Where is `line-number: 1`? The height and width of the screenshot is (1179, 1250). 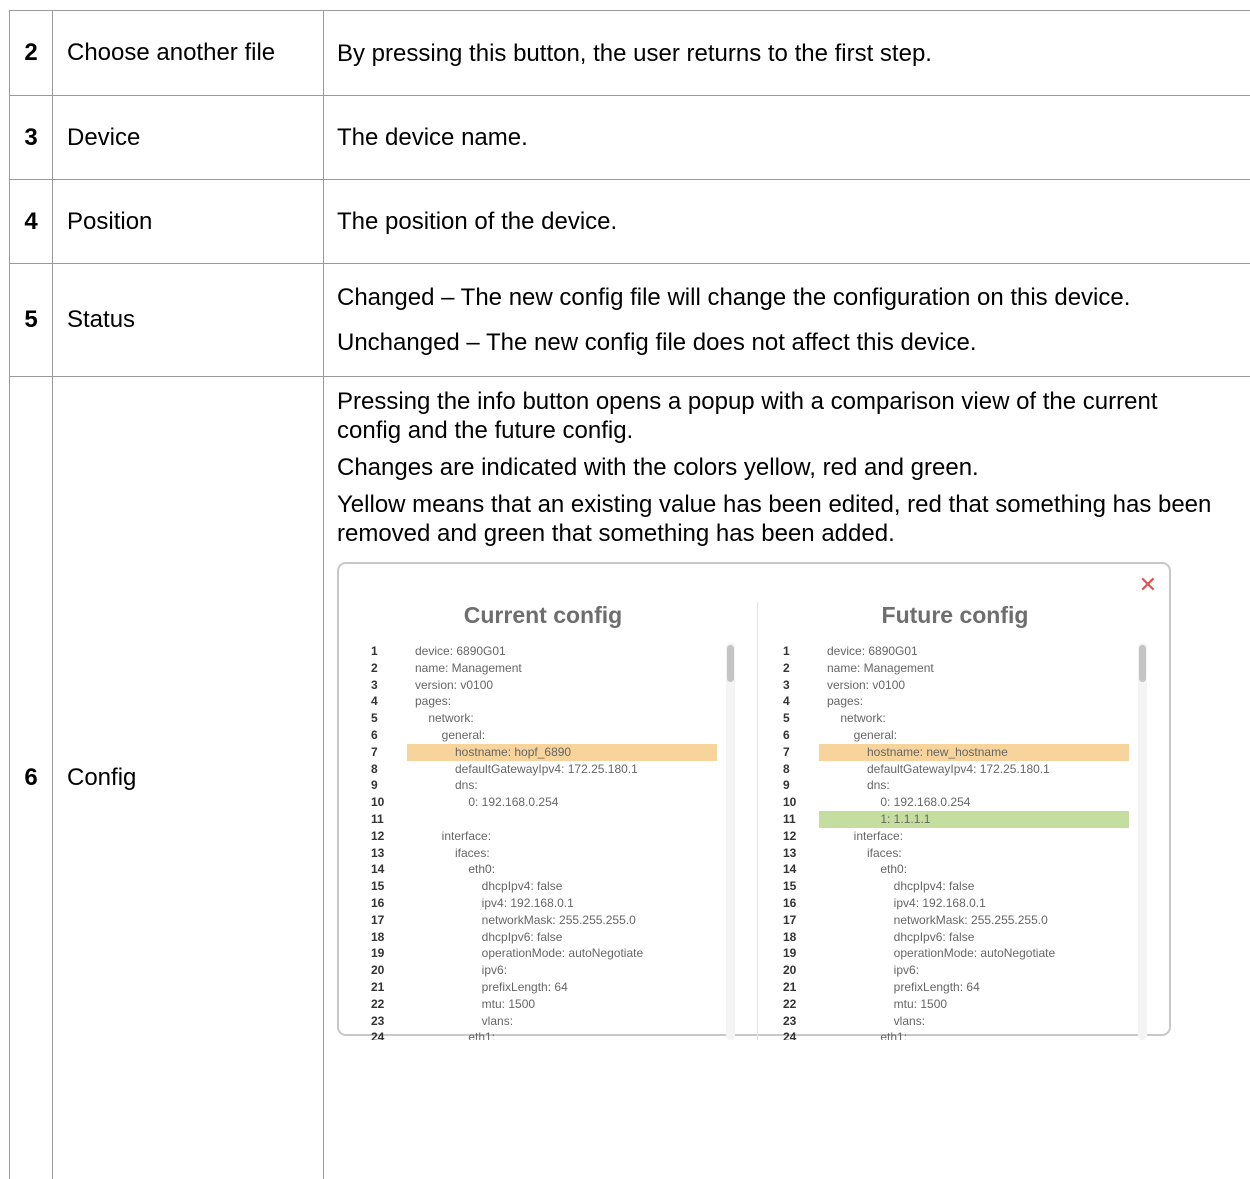 line-number: 1 is located at coordinates (386, 651).